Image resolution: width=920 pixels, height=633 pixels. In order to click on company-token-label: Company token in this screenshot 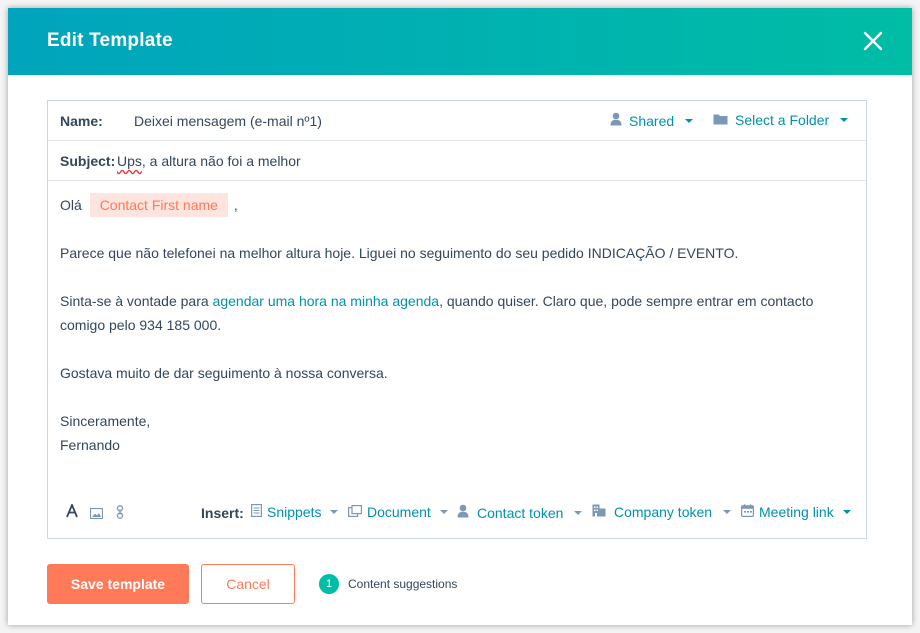, I will do `click(663, 512)`.